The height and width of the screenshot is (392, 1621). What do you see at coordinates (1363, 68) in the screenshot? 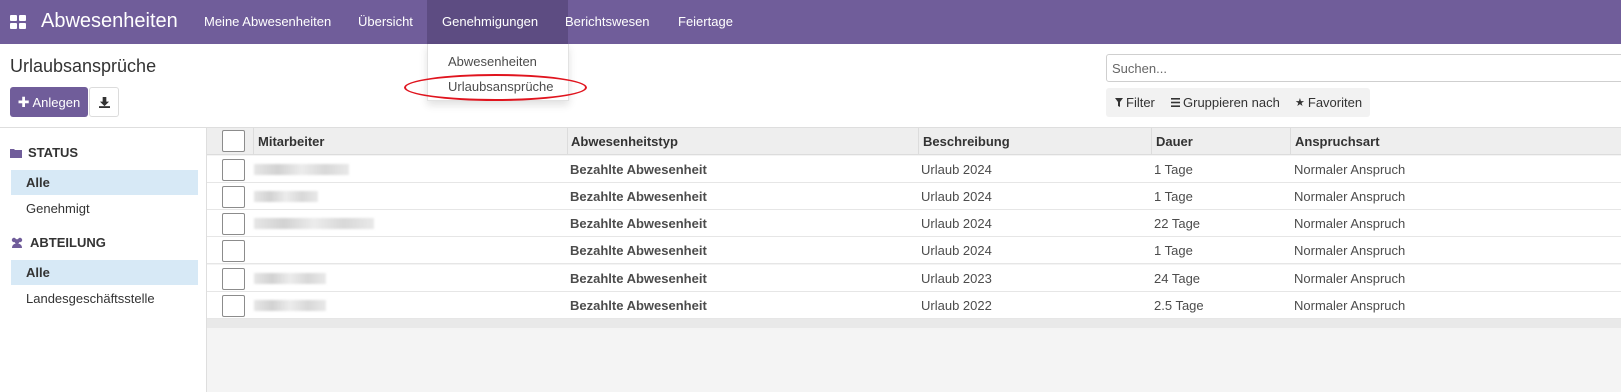
I see `search-input` at bounding box center [1363, 68].